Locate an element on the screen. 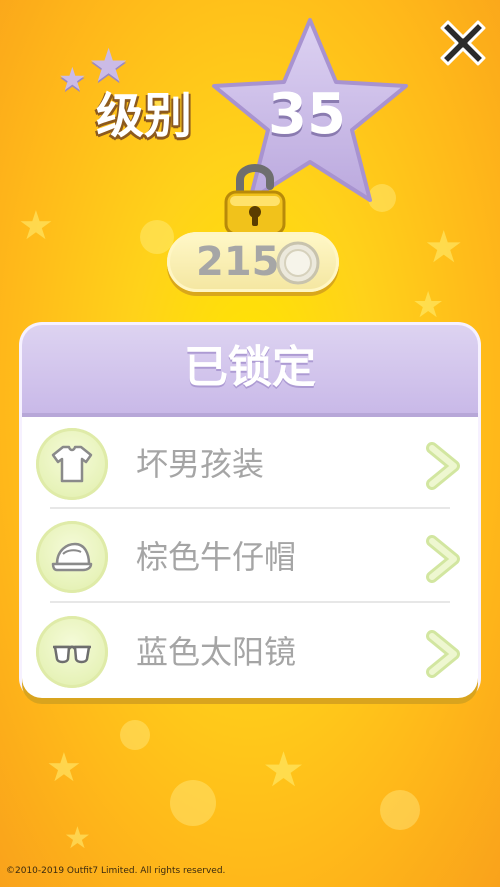 The width and height of the screenshot is (500, 887). glasses-icon is located at coordinates (72, 654).